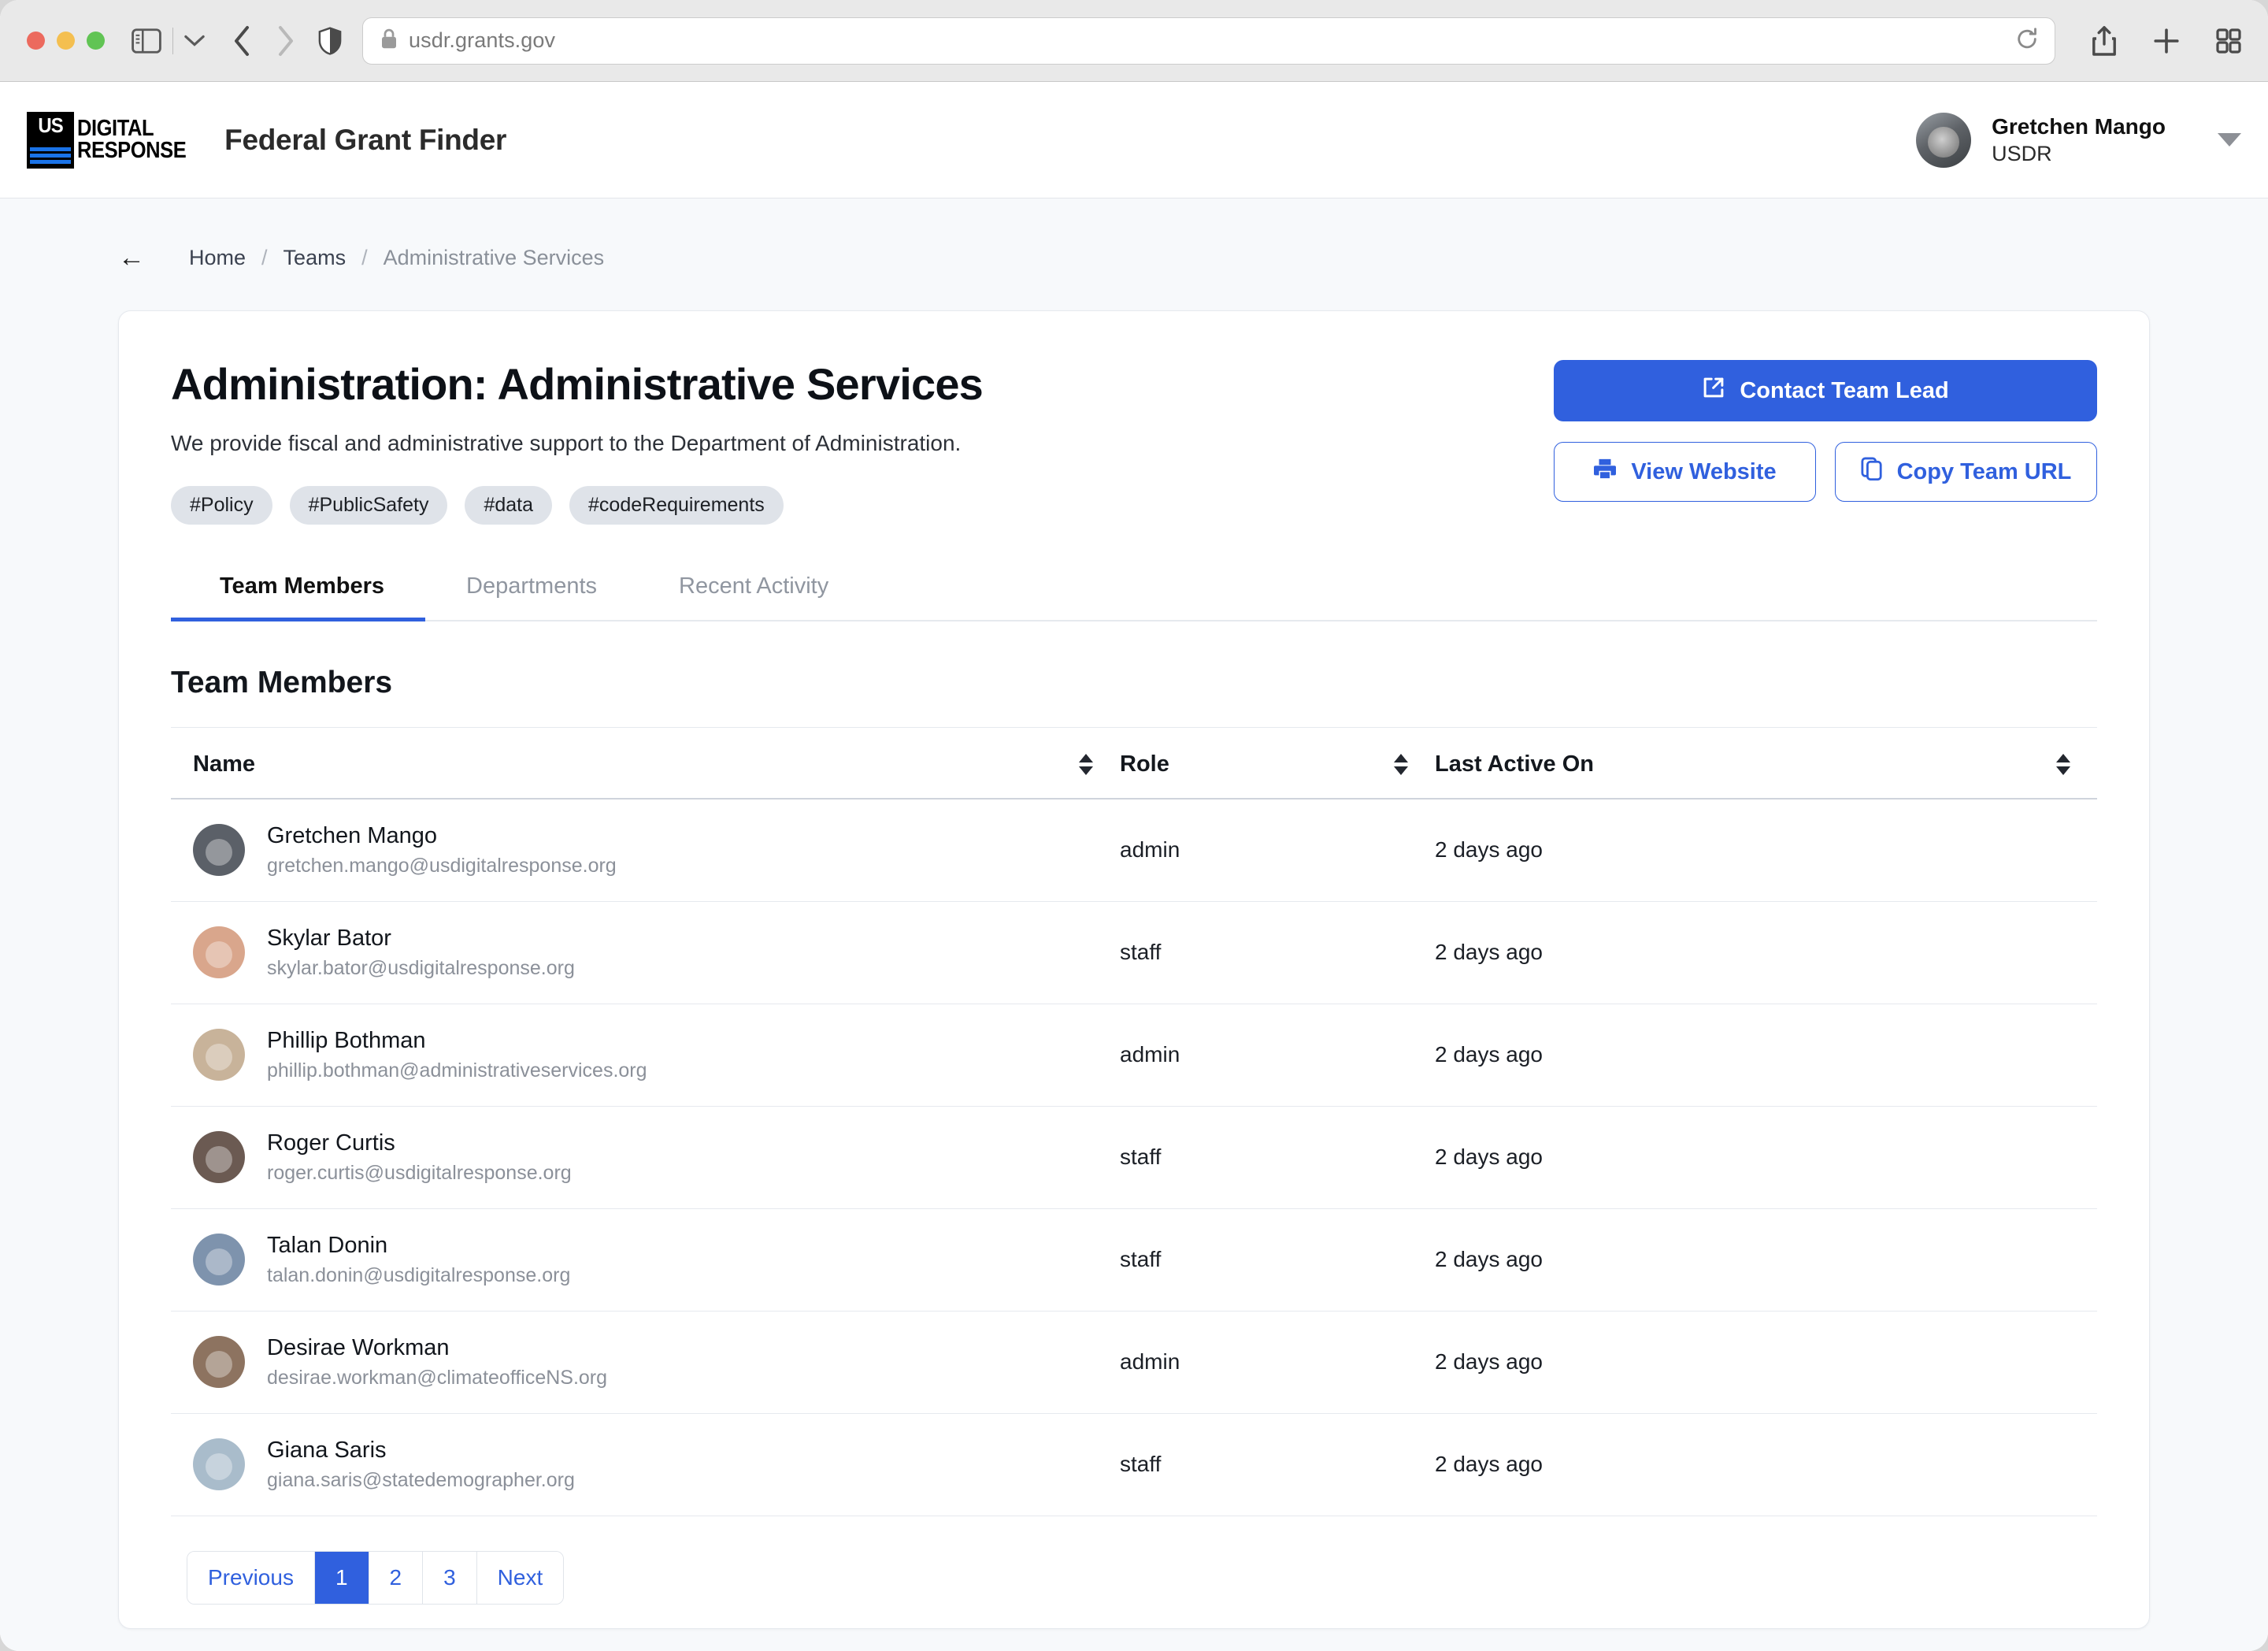 This screenshot has height=1651, width=2268. What do you see at coordinates (266, 140) in the screenshot?
I see `brand: US DIGITAL RESPONSE Federal Grant Finder` at bounding box center [266, 140].